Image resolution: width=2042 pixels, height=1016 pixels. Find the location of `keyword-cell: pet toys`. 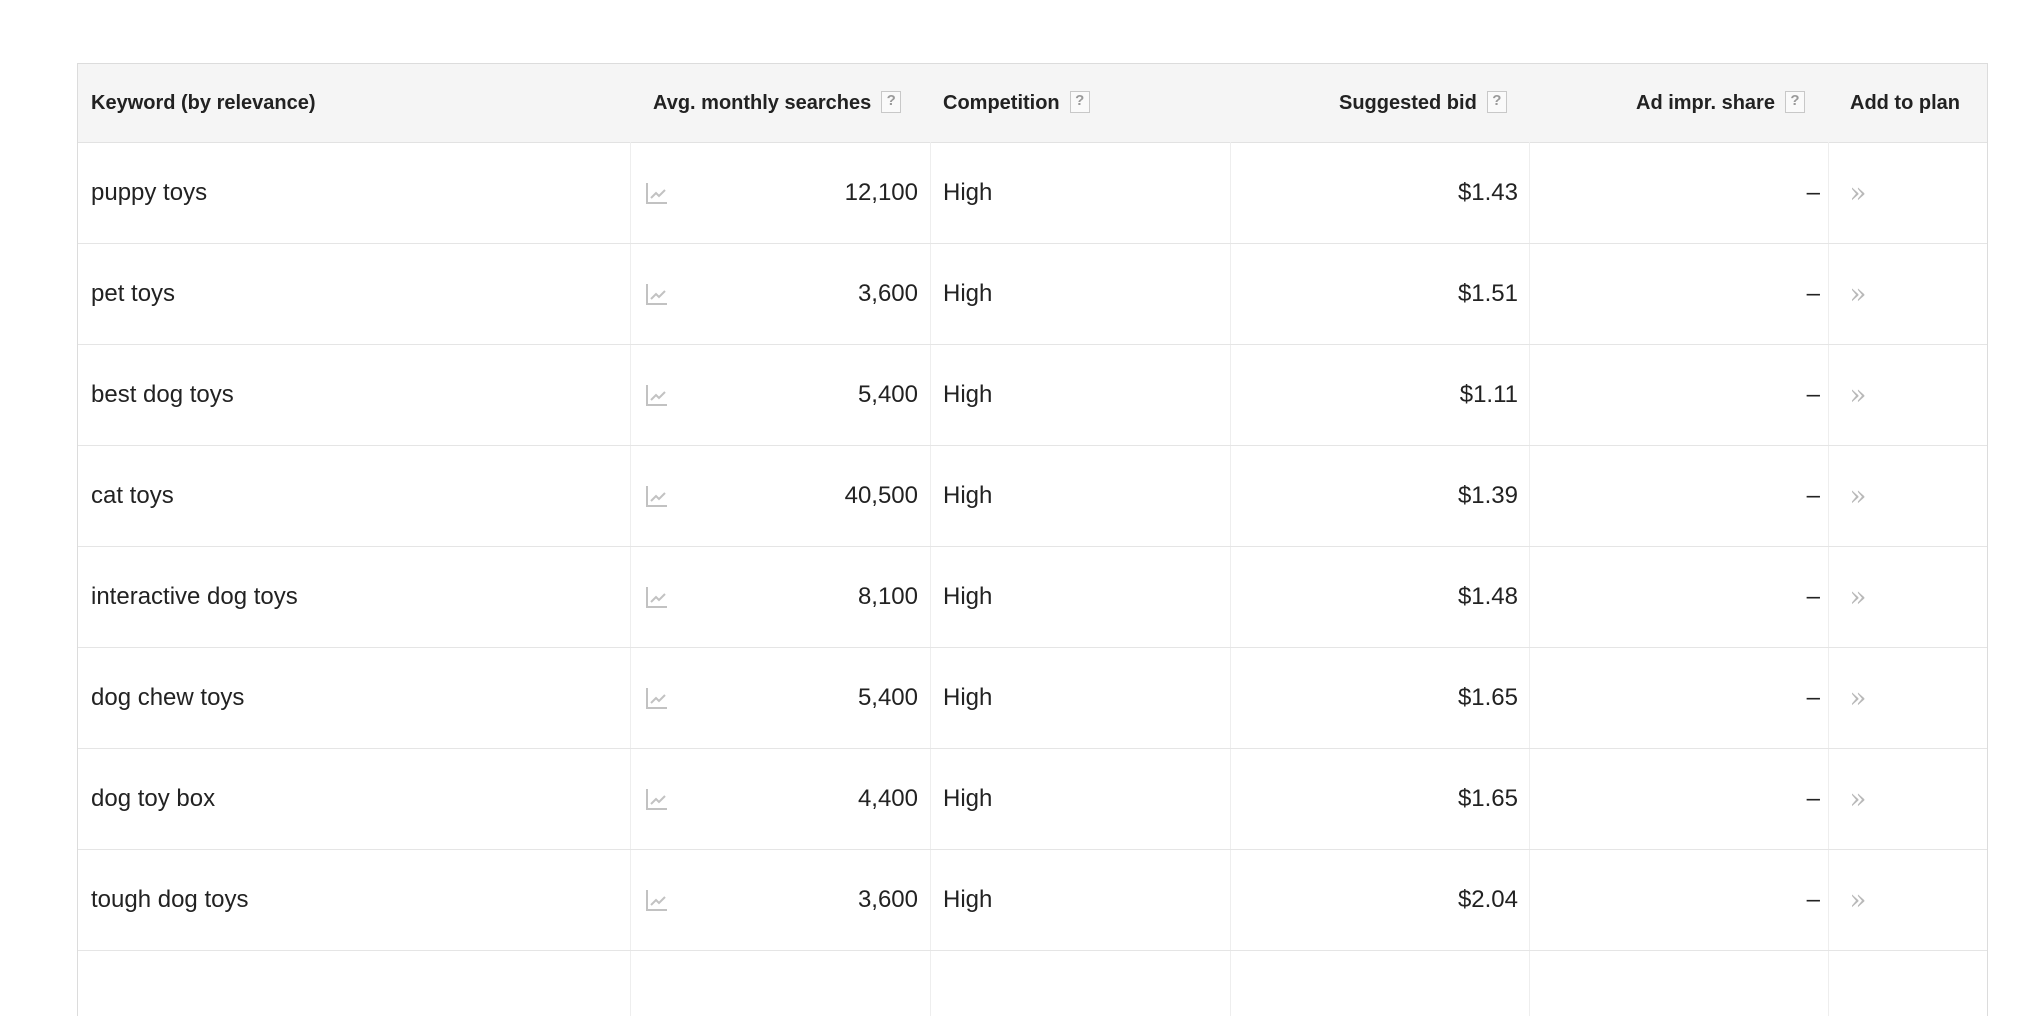

keyword-cell: pet toys is located at coordinates (133, 293).